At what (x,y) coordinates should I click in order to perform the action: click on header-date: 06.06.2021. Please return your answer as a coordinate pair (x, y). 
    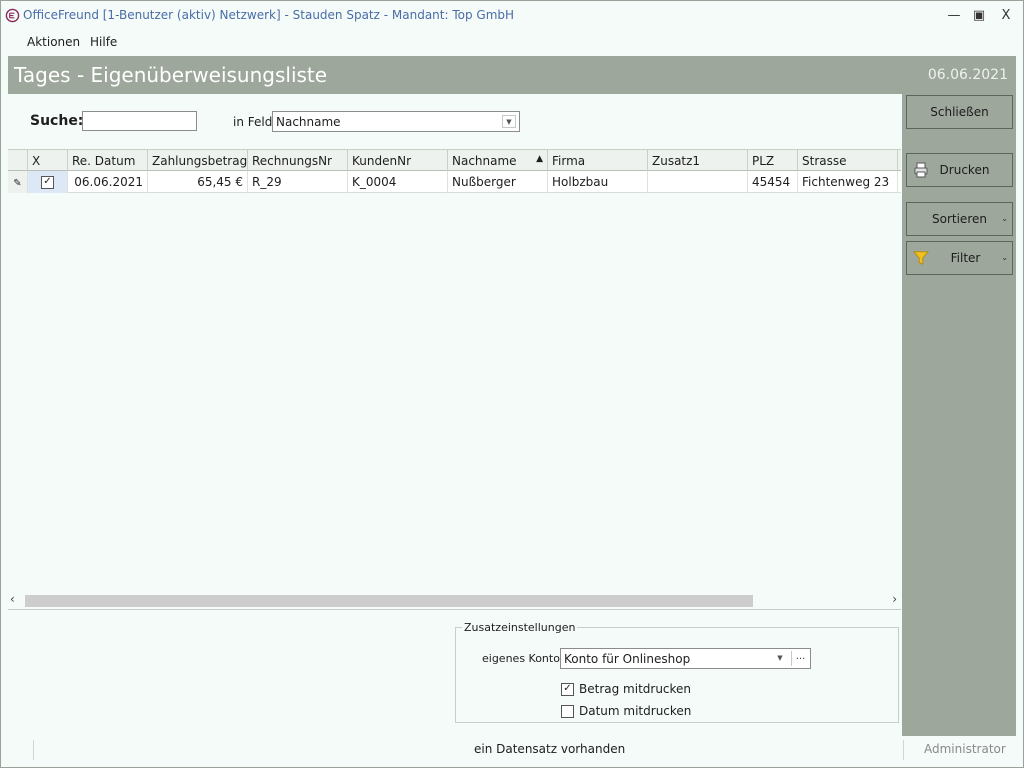
    Looking at the image, I should click on (967, 75).